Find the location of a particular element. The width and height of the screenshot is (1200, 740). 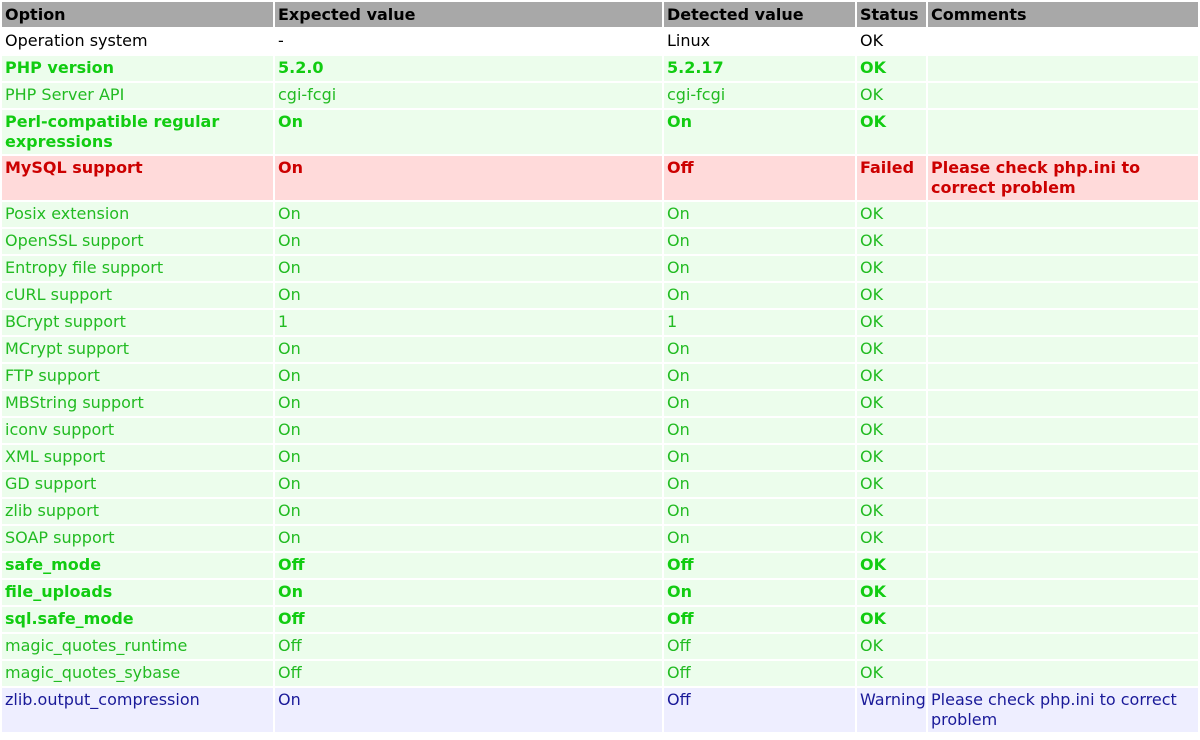

option-cell: MBString support is located at coordinates (137, 403).